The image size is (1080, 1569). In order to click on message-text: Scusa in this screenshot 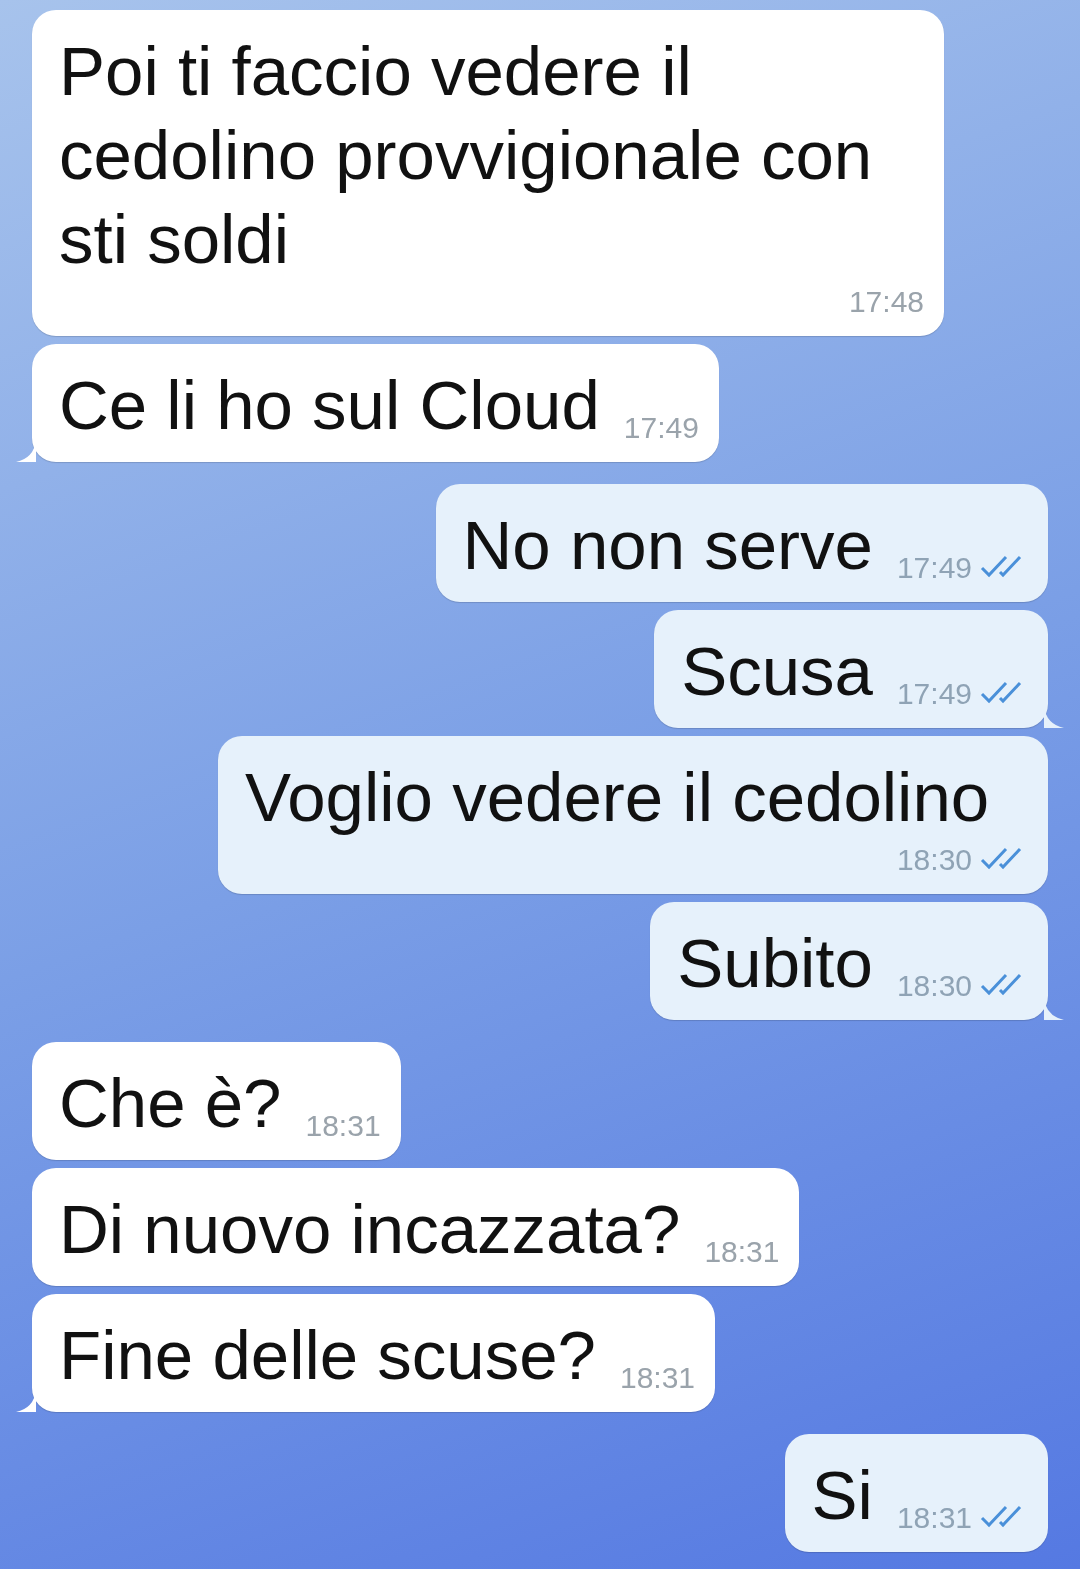, I will do `click(777, 672)`.